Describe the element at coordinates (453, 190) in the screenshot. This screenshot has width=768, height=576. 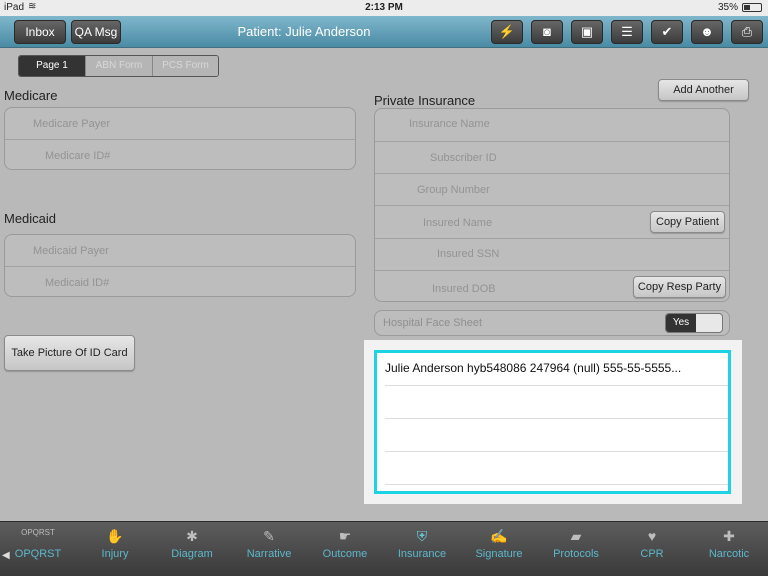
I see `group-number-placeholder: Group Number` at that location.